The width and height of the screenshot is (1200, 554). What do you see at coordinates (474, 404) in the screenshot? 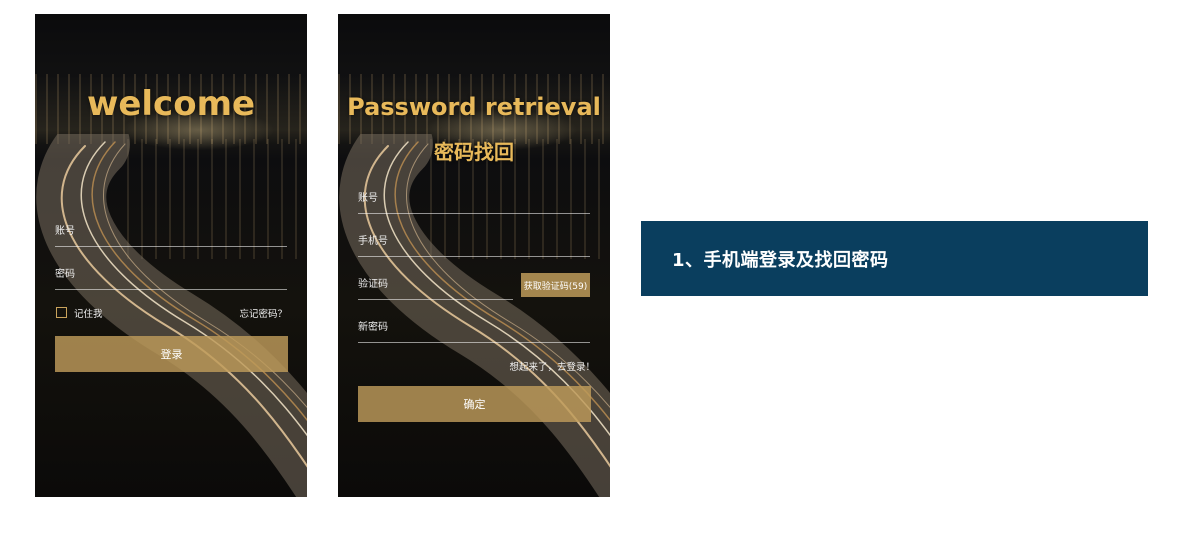
I see `confirm-button: 确定` at bounding box center [474, 404].